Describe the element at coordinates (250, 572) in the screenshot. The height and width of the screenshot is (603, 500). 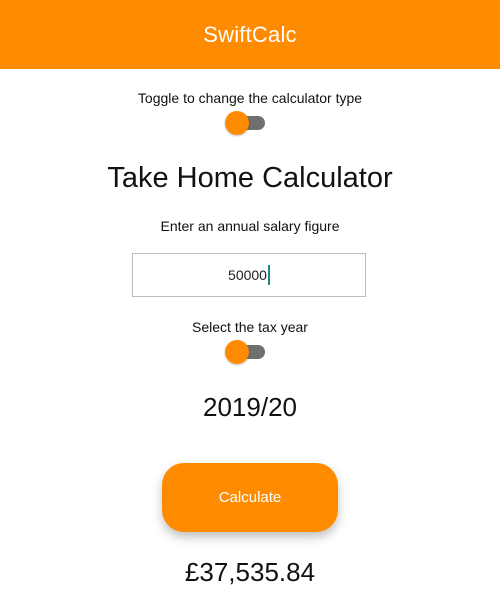
I see `take-home-result: £37,535.84` at that location.